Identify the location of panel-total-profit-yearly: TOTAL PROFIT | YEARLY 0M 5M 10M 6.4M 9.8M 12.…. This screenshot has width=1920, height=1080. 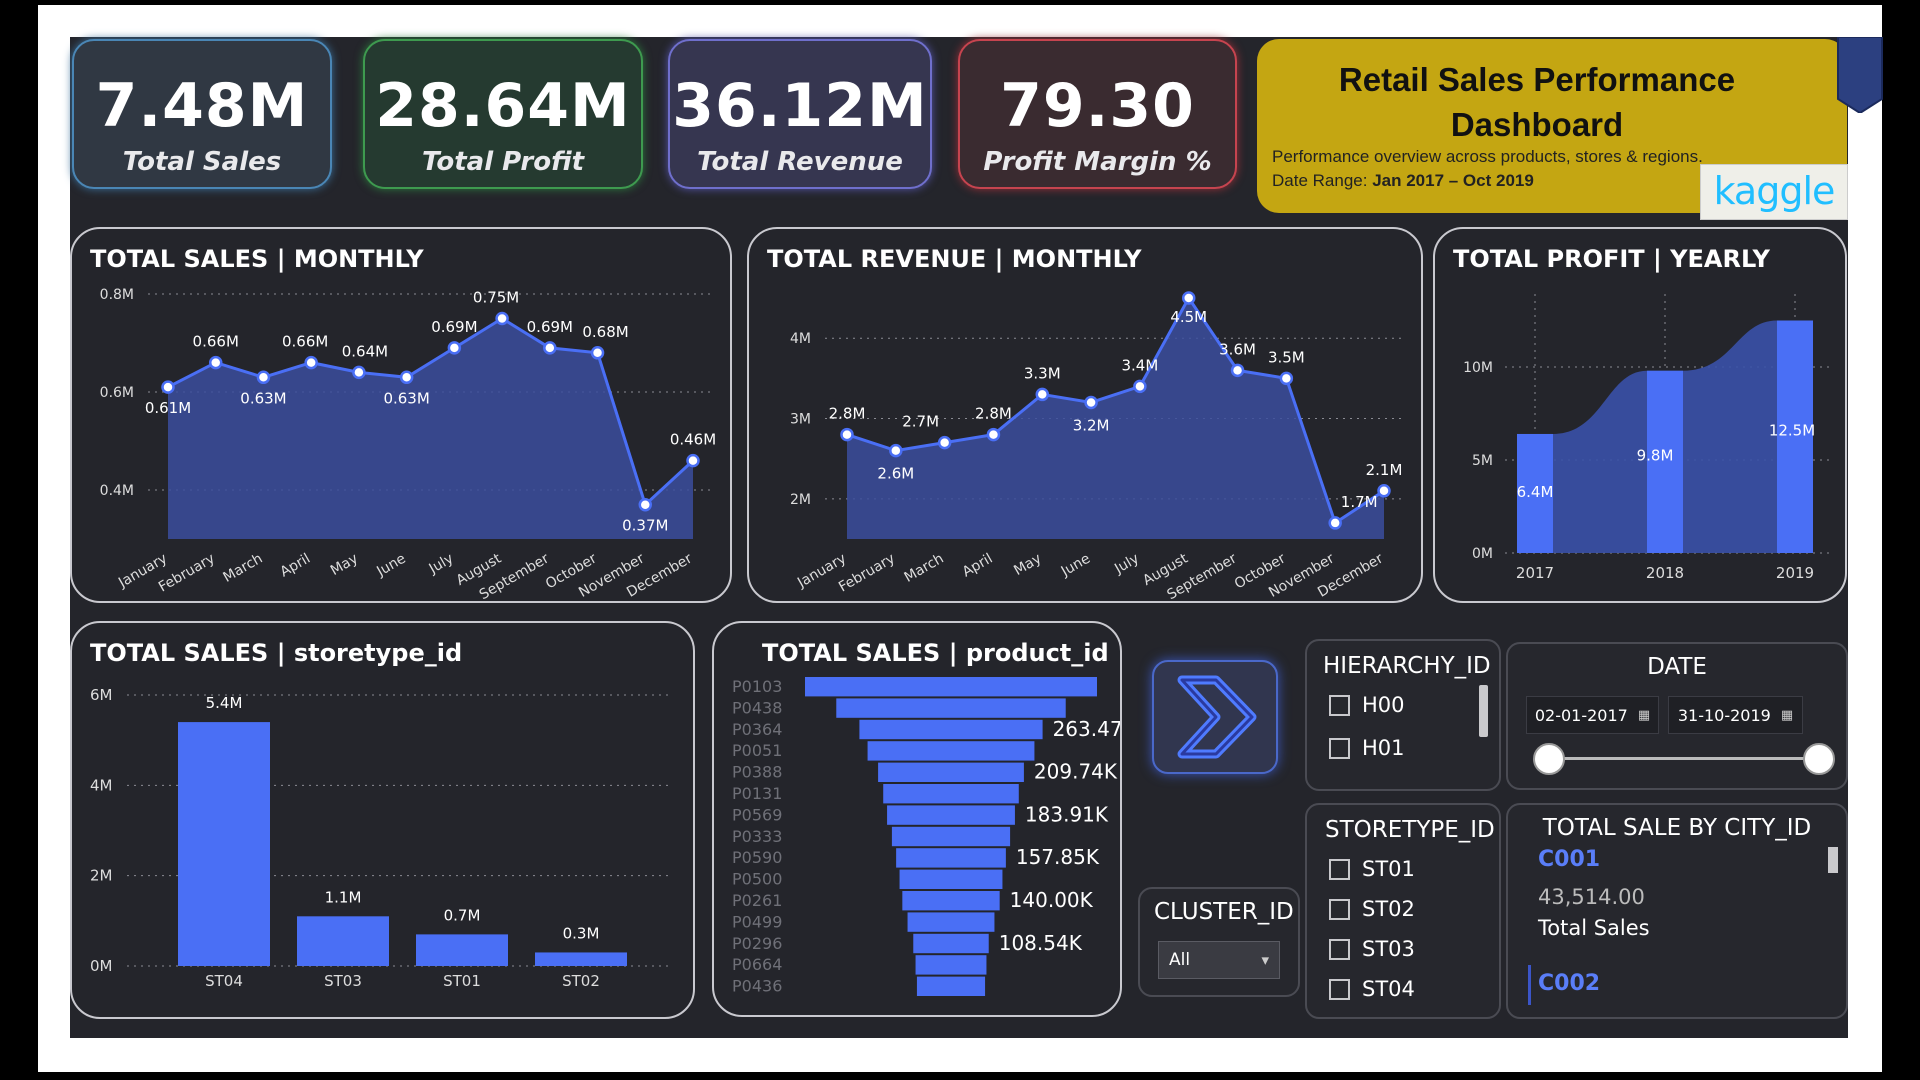
(1640, 415).